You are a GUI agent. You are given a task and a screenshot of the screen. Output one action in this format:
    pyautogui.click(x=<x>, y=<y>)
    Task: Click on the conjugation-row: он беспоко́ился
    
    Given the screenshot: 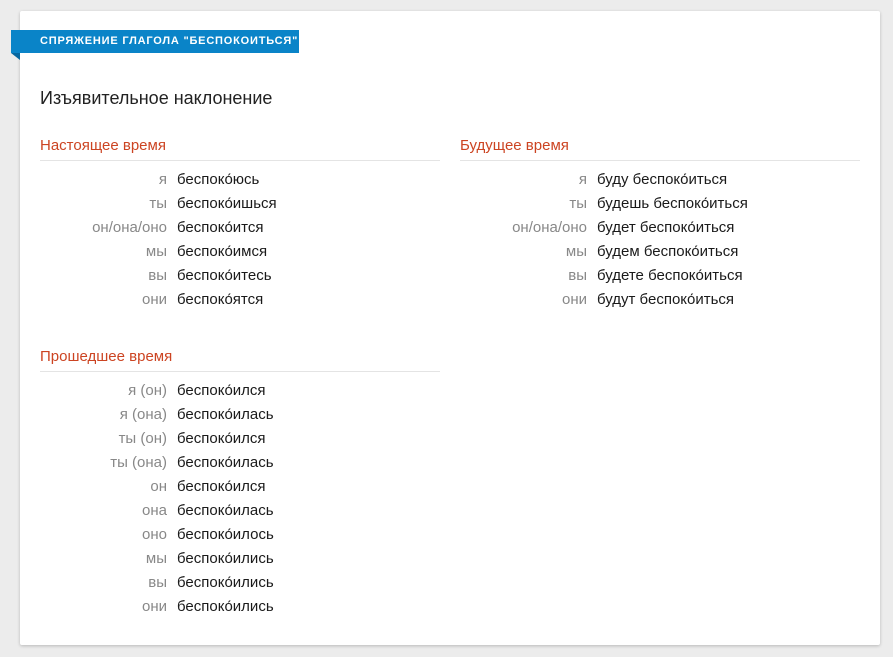 What is the action you would take?
    pyautogui.click(x=240, y=487)
    